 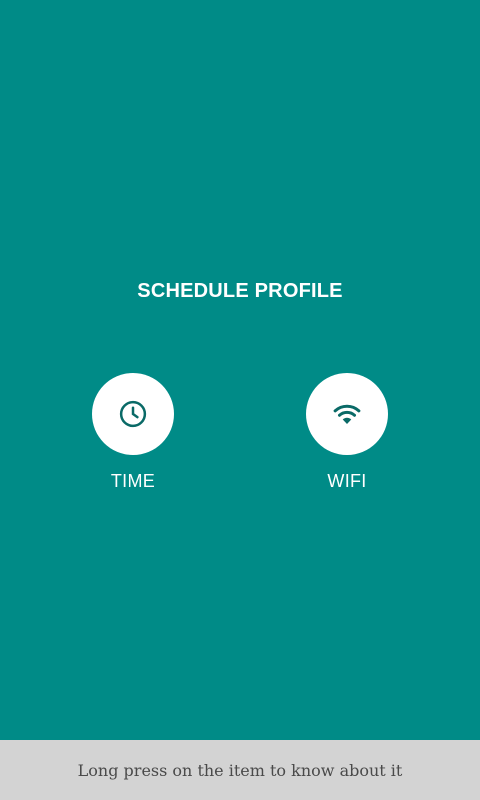 What do you see at coordinates (133, 481) in the screenshot?
I see `time-label: TIME` at bounding box center [133, 481].